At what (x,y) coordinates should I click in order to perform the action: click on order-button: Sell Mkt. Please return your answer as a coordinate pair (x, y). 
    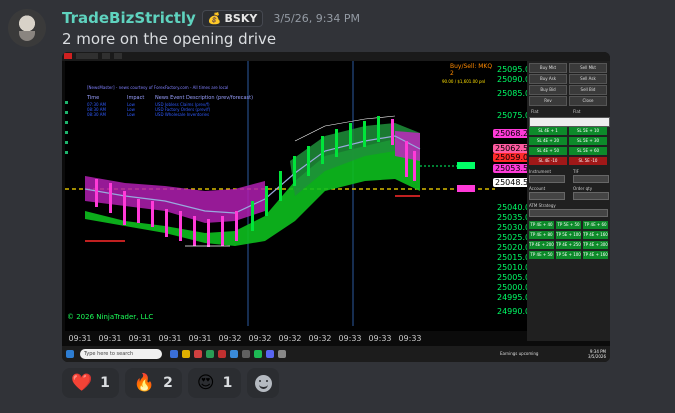
    Looking at the image, I should click on (588, 68).